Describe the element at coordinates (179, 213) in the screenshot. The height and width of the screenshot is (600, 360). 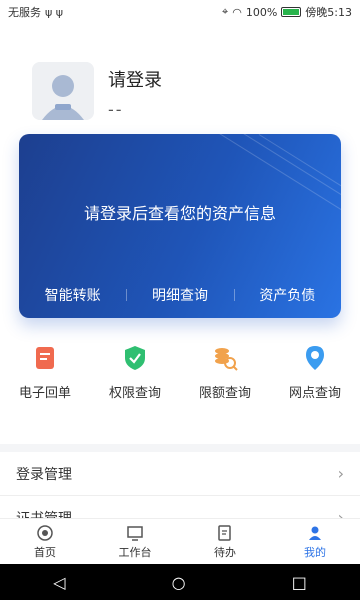
I see `asset-card-message: 请登录后查看您的资产信息` at that location.